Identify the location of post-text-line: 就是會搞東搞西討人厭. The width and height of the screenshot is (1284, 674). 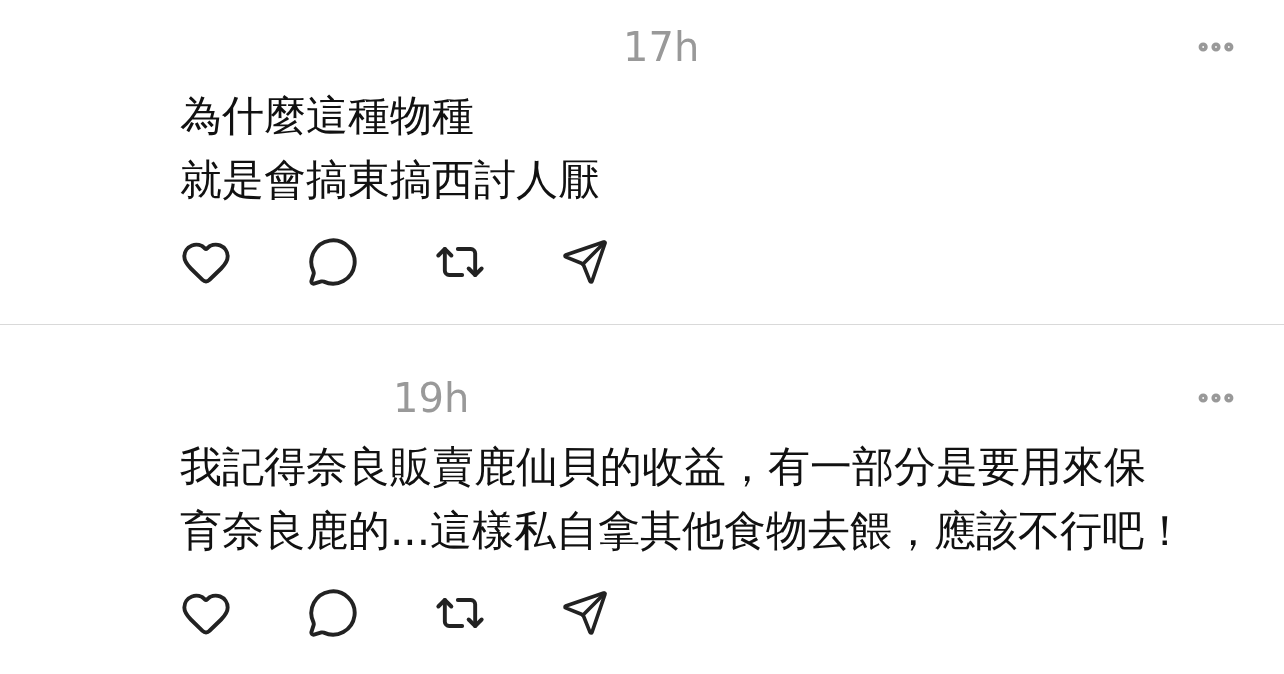
(390, 180).